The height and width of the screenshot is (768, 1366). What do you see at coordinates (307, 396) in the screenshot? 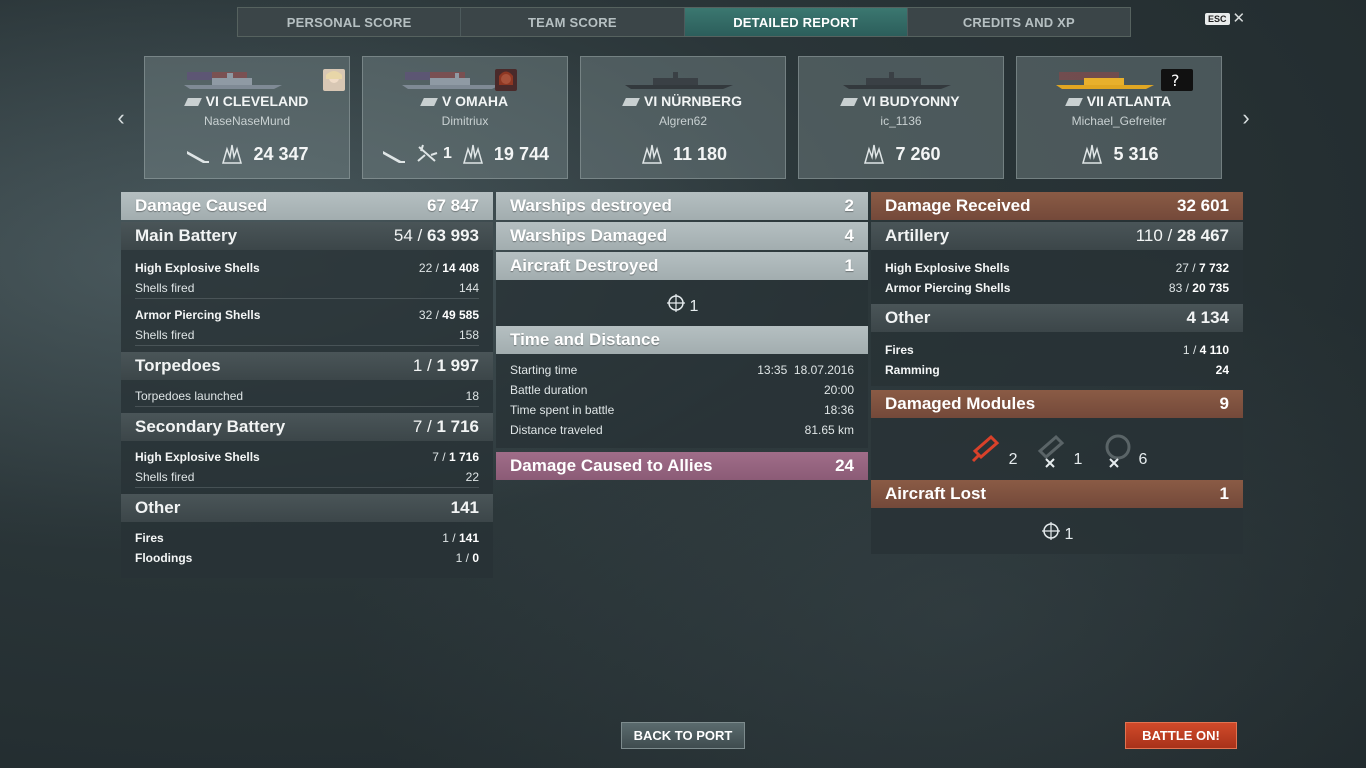
I see `torpedoes-launched-row: Torpedoes launched 18` at bounding box center [307, 396].